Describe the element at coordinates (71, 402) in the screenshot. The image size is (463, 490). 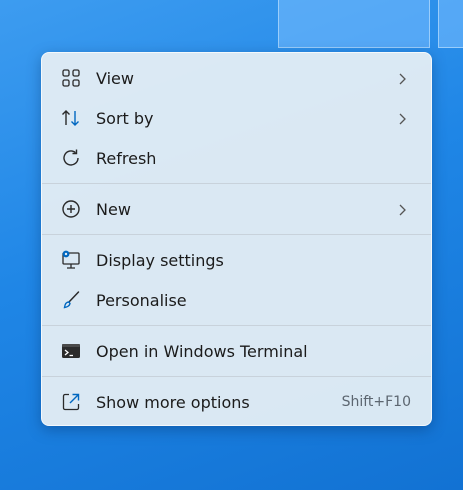
I see `open-external-icon` at that location.